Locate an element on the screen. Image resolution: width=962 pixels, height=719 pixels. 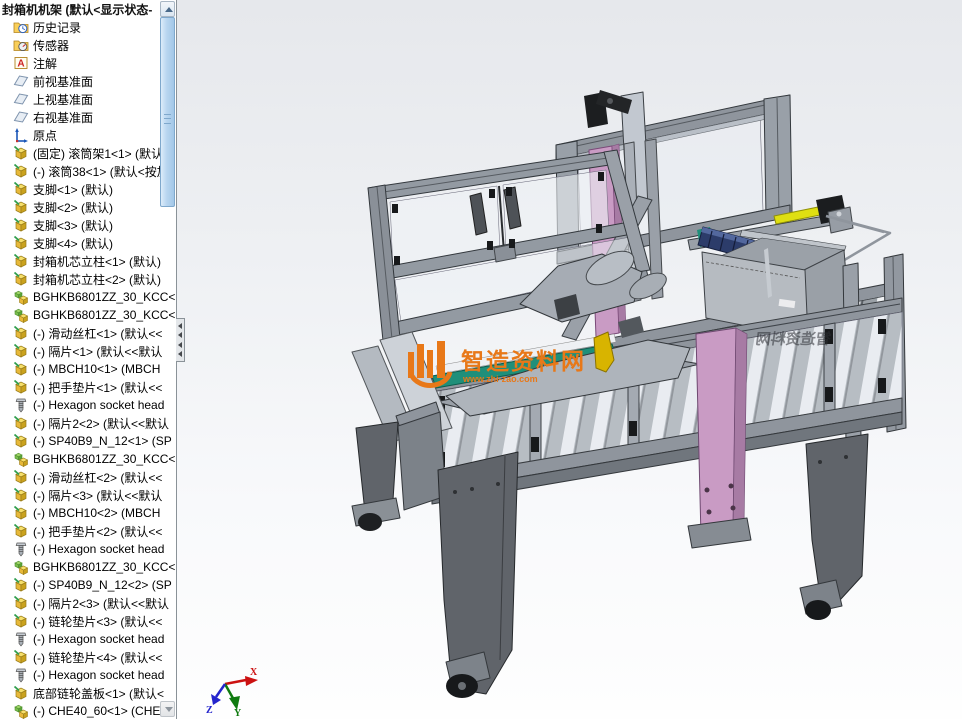
tree-item: (-) 滚筒38<1> (默认<按加 is located at coordinates (88, 171).